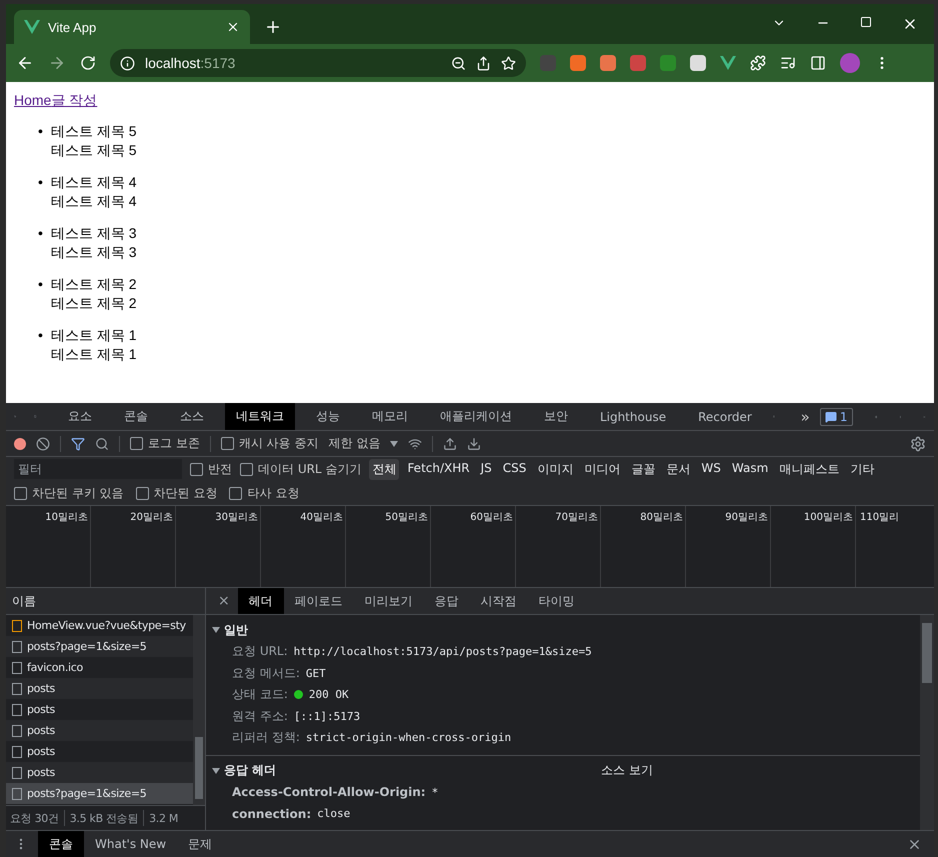 Image resolution: width=938 pixels, height=857 pixels. I want to click on detail-tab: 페이로드, so click(319, 601).